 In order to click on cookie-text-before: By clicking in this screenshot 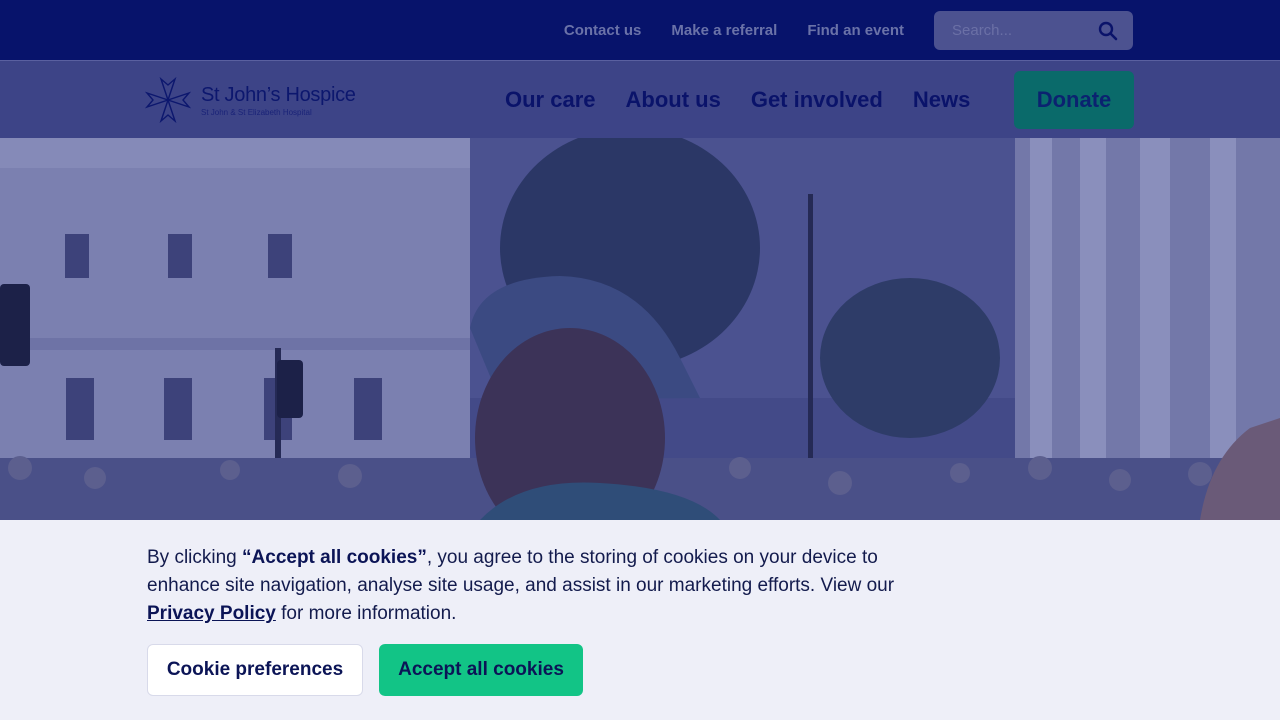, I will do `click(195, 557)`.